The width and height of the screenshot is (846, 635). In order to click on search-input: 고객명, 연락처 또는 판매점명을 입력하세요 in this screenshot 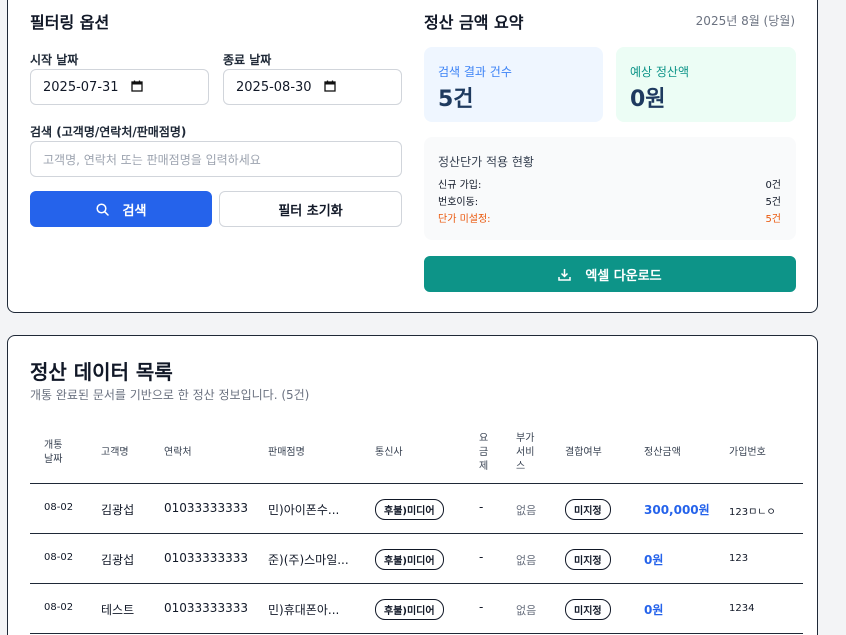, I will do `click(216, 159)`.